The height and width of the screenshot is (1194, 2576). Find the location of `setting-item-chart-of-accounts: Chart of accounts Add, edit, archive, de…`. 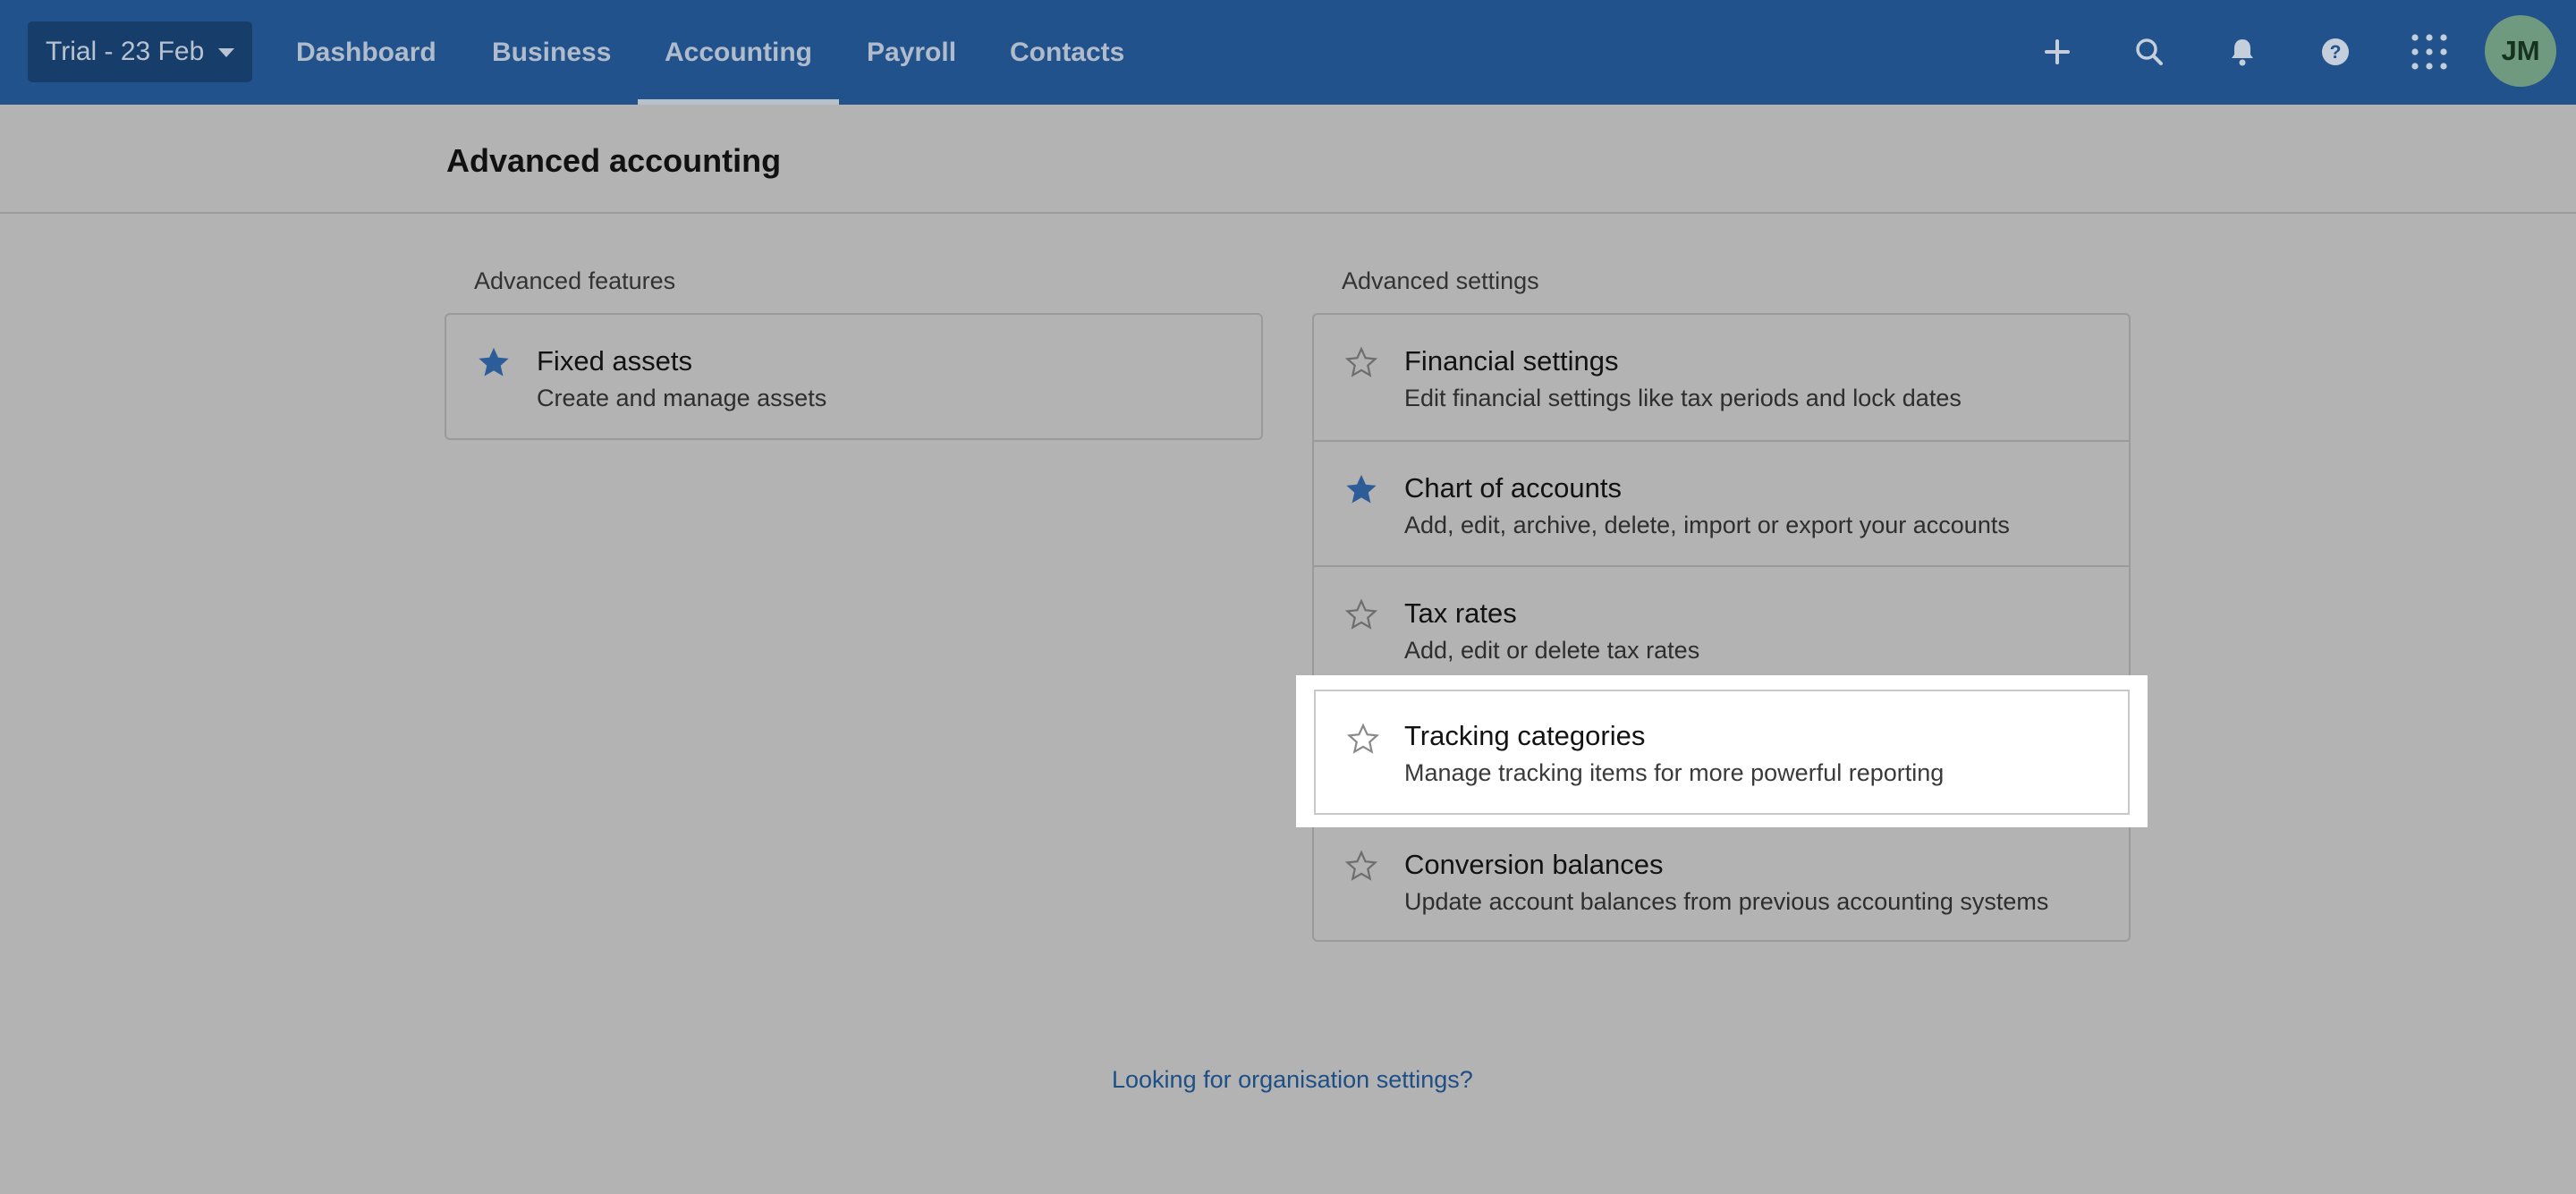

setting-item-chart-of-accounts: Chart of accounts Add, edit, archive, de… is located at coordinates (1721, 502).